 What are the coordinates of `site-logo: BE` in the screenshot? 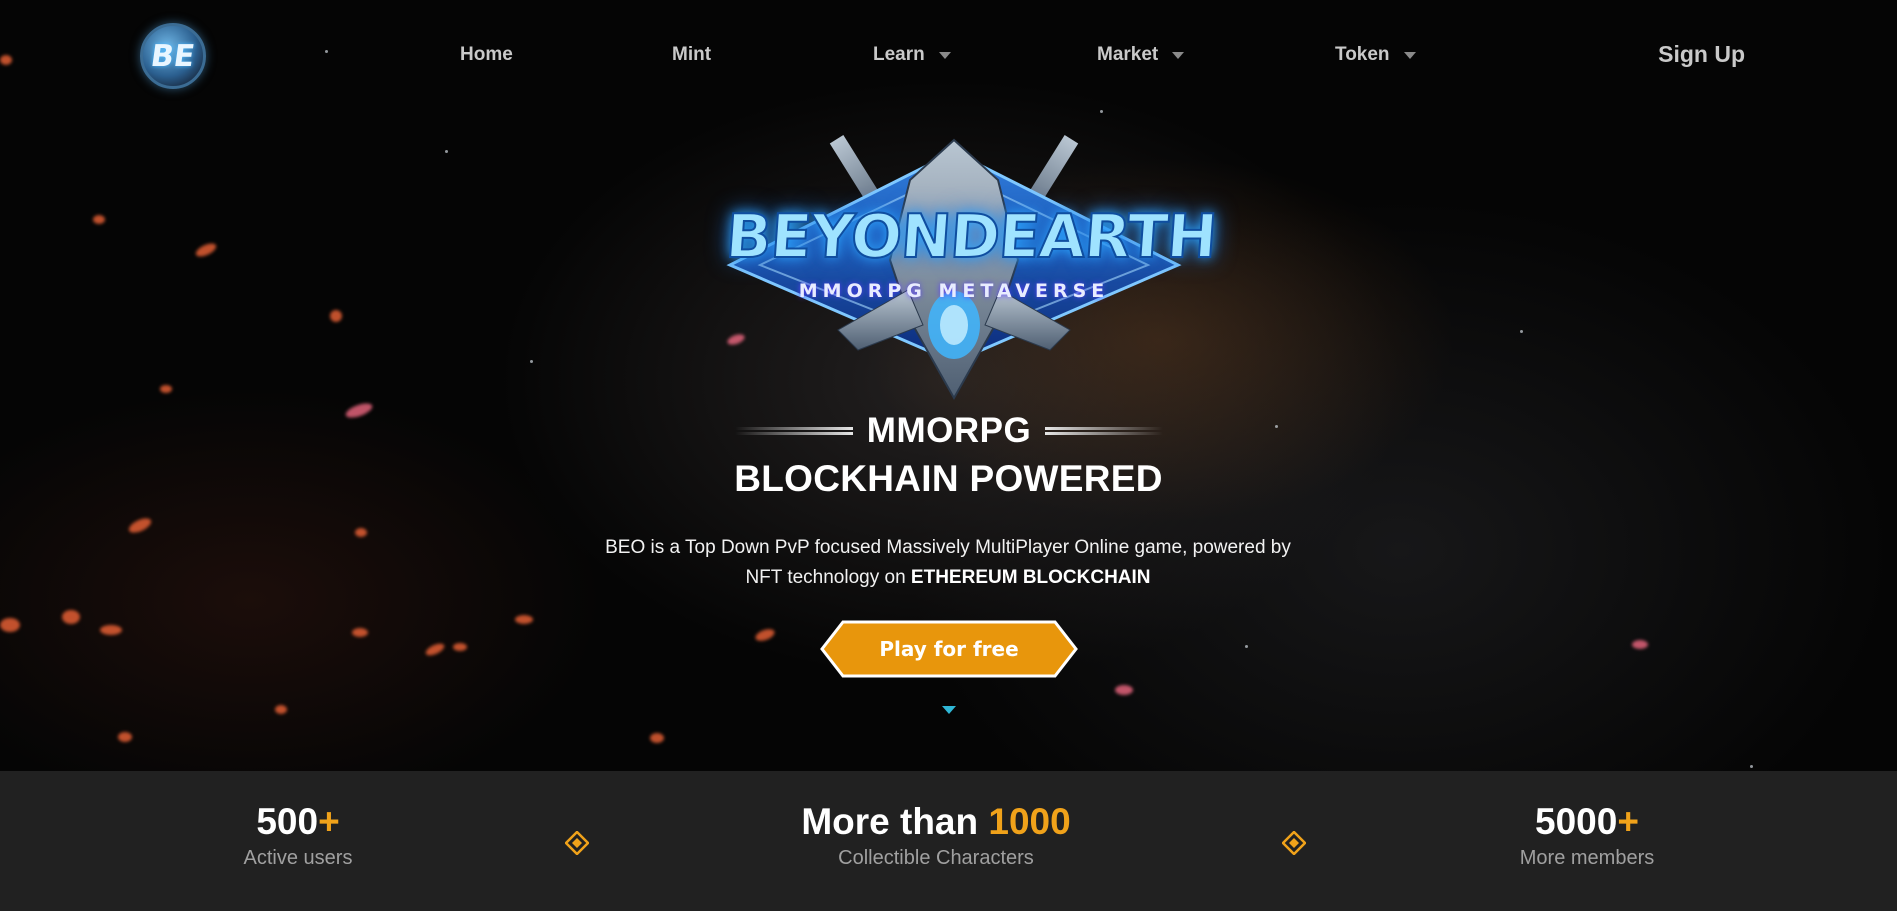 It's located at (173, 56).